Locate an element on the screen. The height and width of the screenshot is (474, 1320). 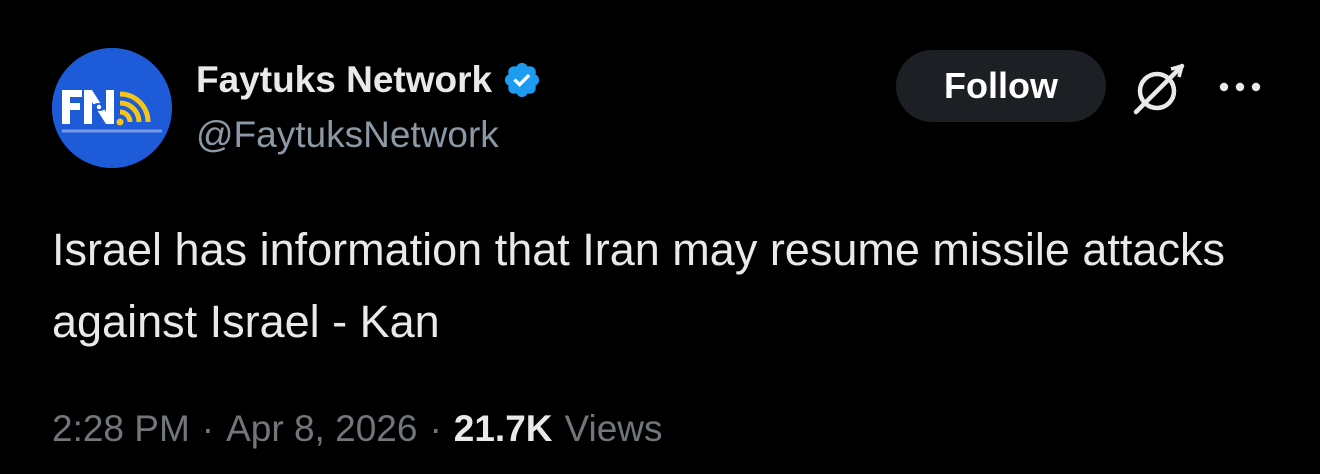
views-count: 21.7K is located at coordinates (503, 428).